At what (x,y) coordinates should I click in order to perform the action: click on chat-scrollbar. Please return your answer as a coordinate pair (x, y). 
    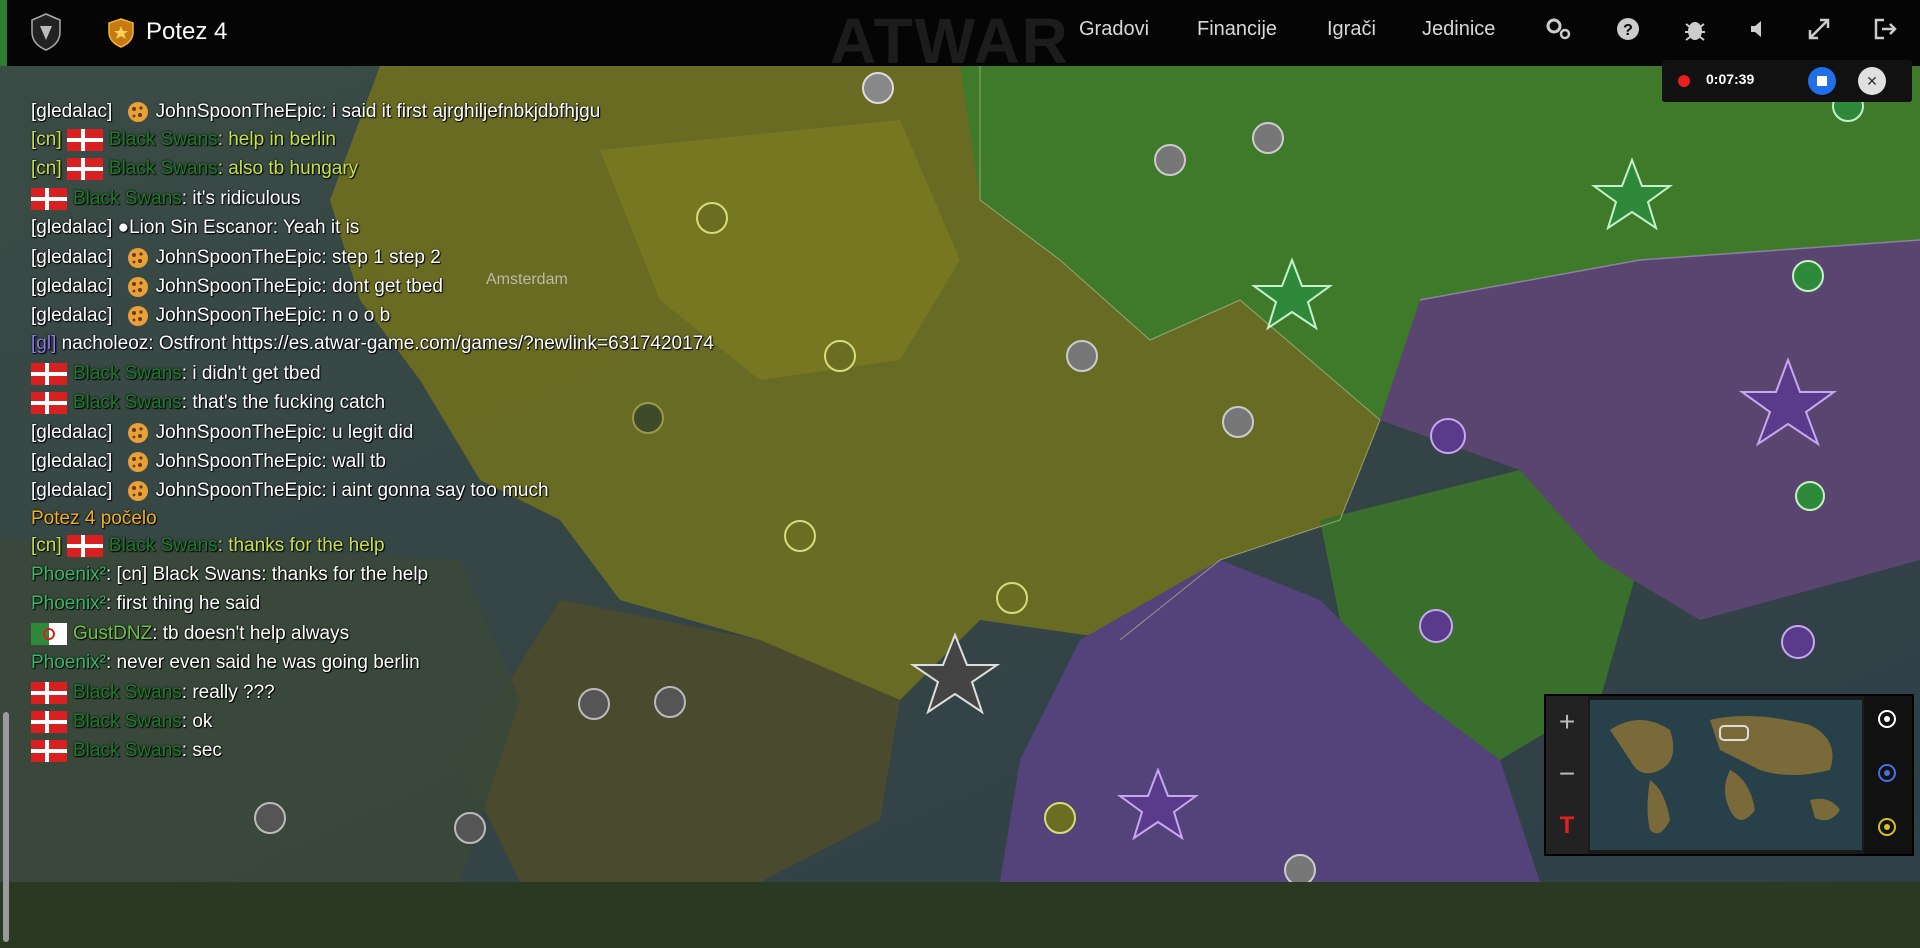
    Looking at the image, I should click on (6, 557).